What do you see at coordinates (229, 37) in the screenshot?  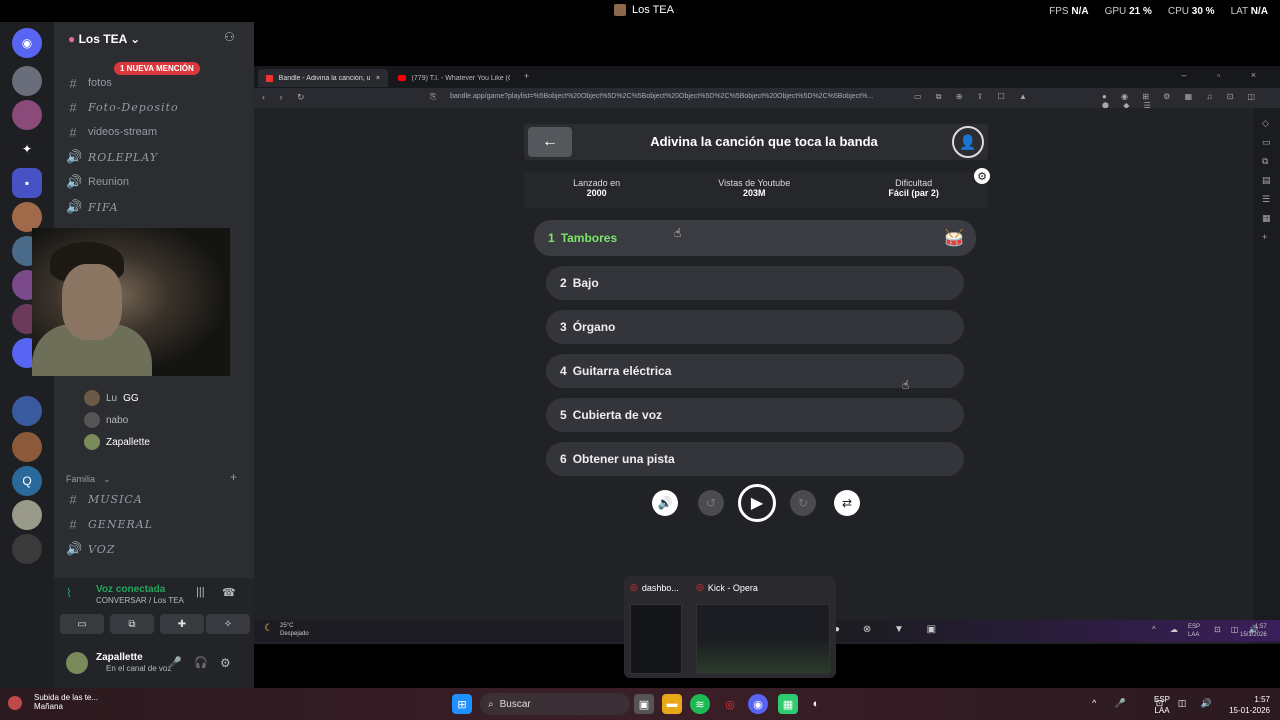 I see `add-member-icon: ⚇` at bounding box center [229, 37].